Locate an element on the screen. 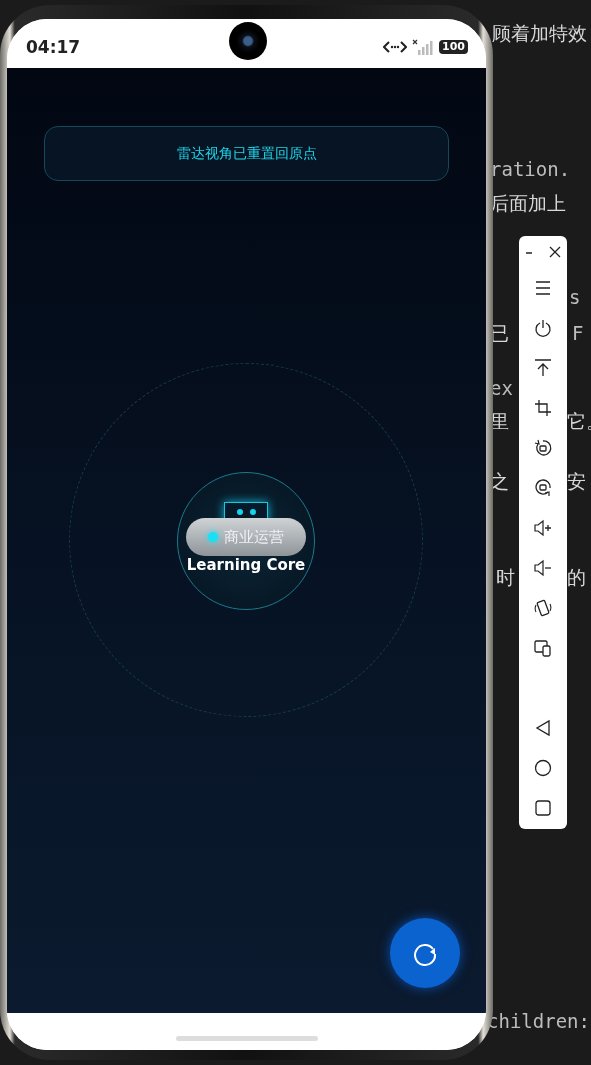 The height and width of the screenshot is (1065, 591). core-title: Learning Core is located at coordinates (246, 565).